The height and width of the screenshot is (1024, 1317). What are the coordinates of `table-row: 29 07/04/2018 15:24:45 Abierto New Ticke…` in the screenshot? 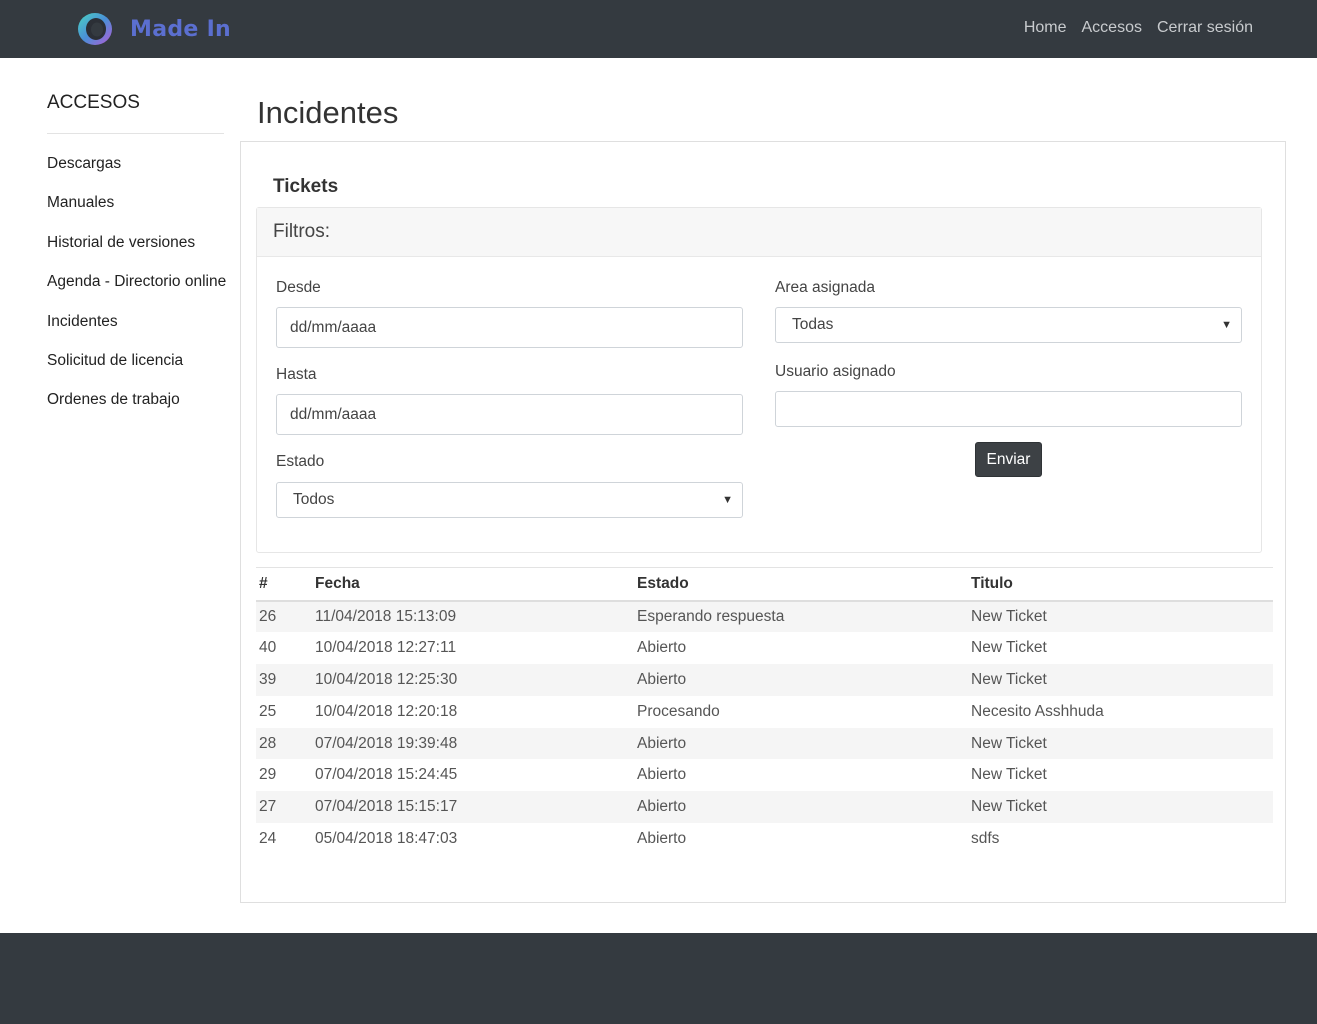 It's located at (764, 775).